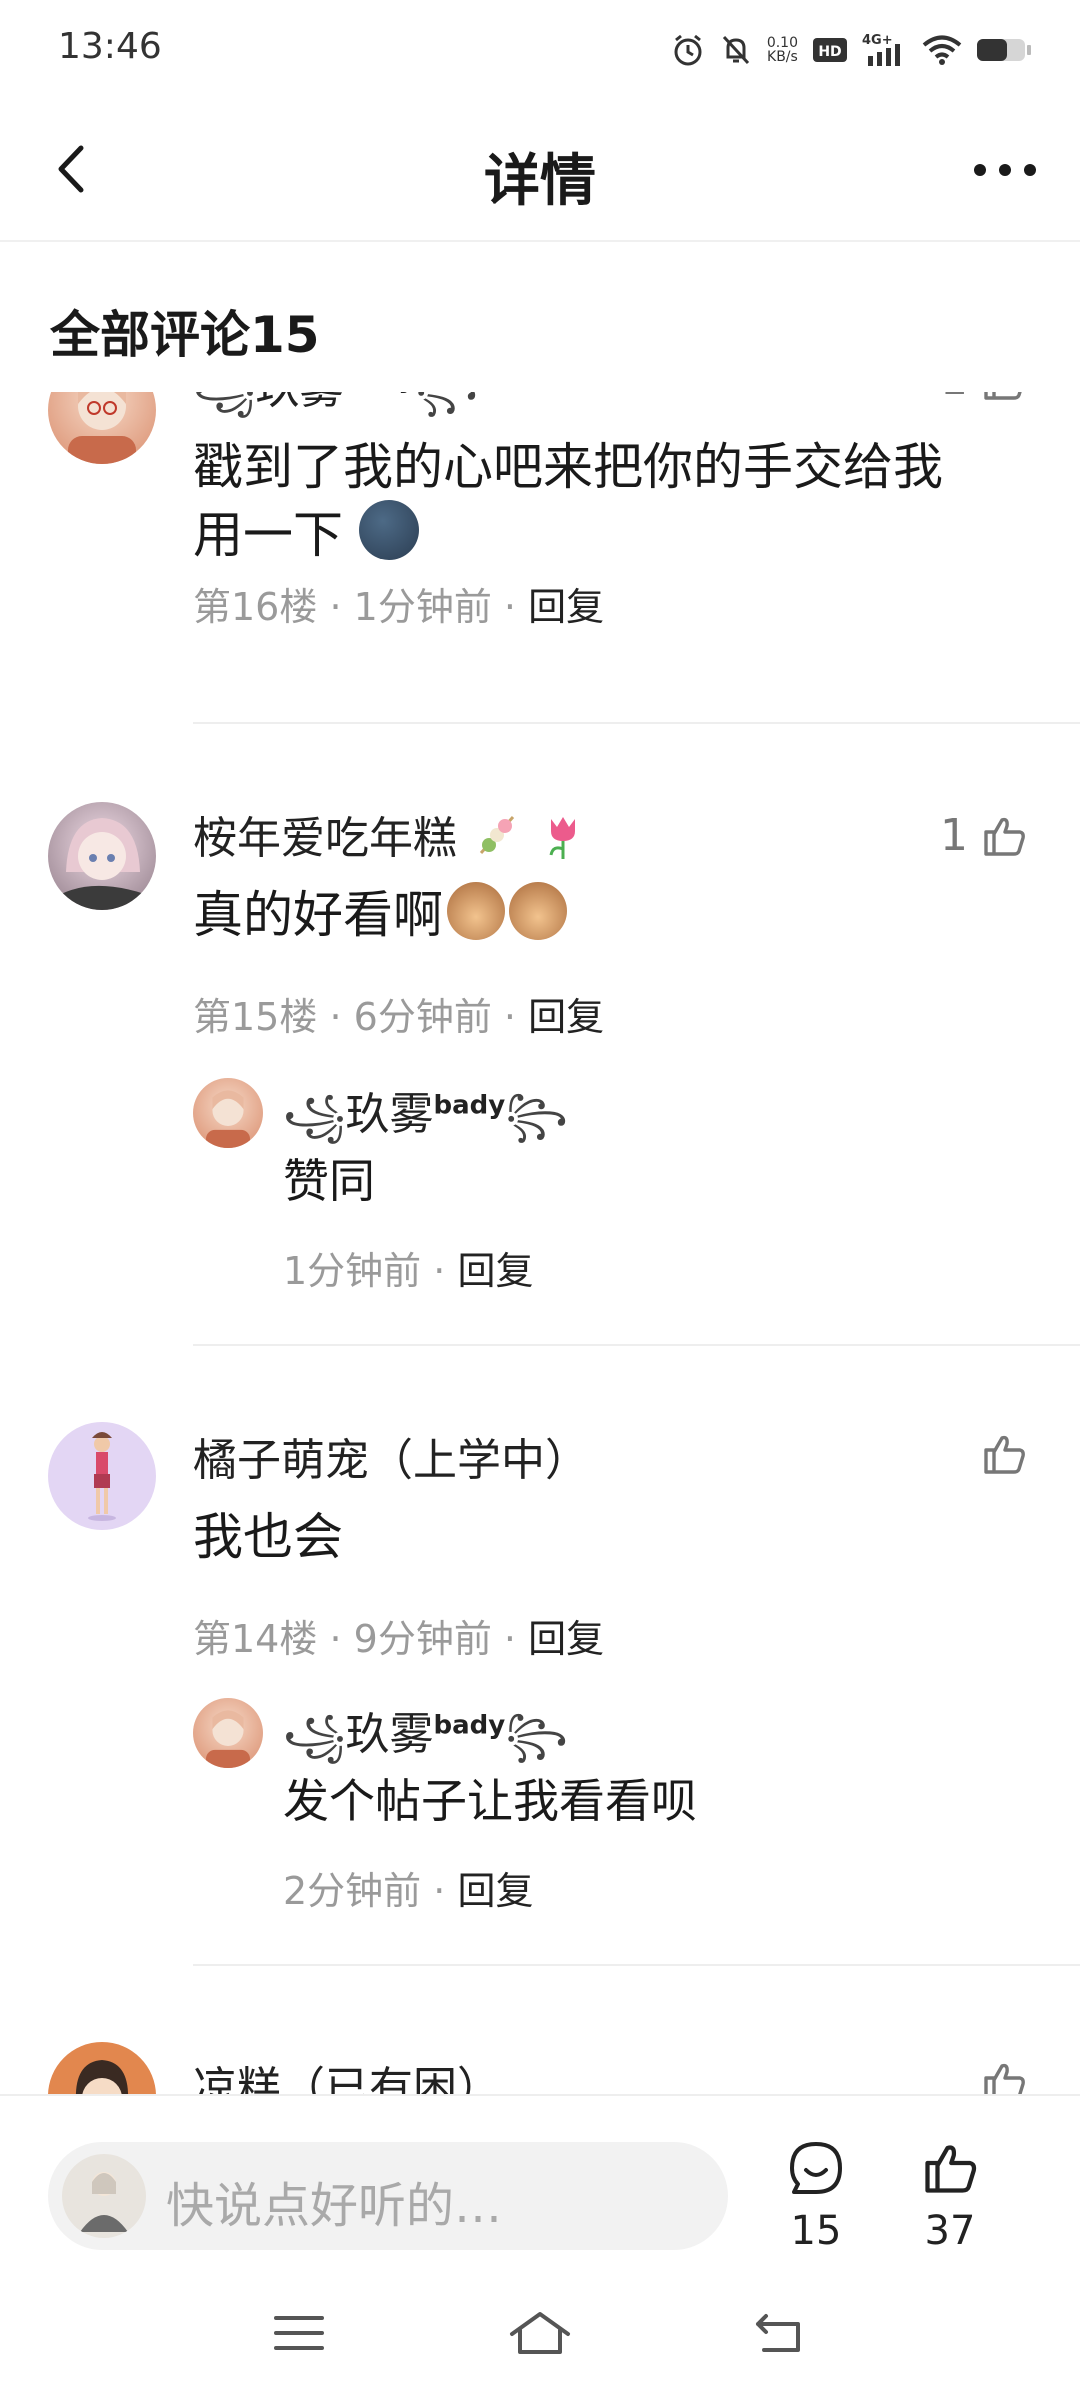 Image resolution: width=1080 pixels, height=2408 pixels. Describe the element at coordinates (780, 2333) in the screenshot. I see `back-nav-icon` at that location.